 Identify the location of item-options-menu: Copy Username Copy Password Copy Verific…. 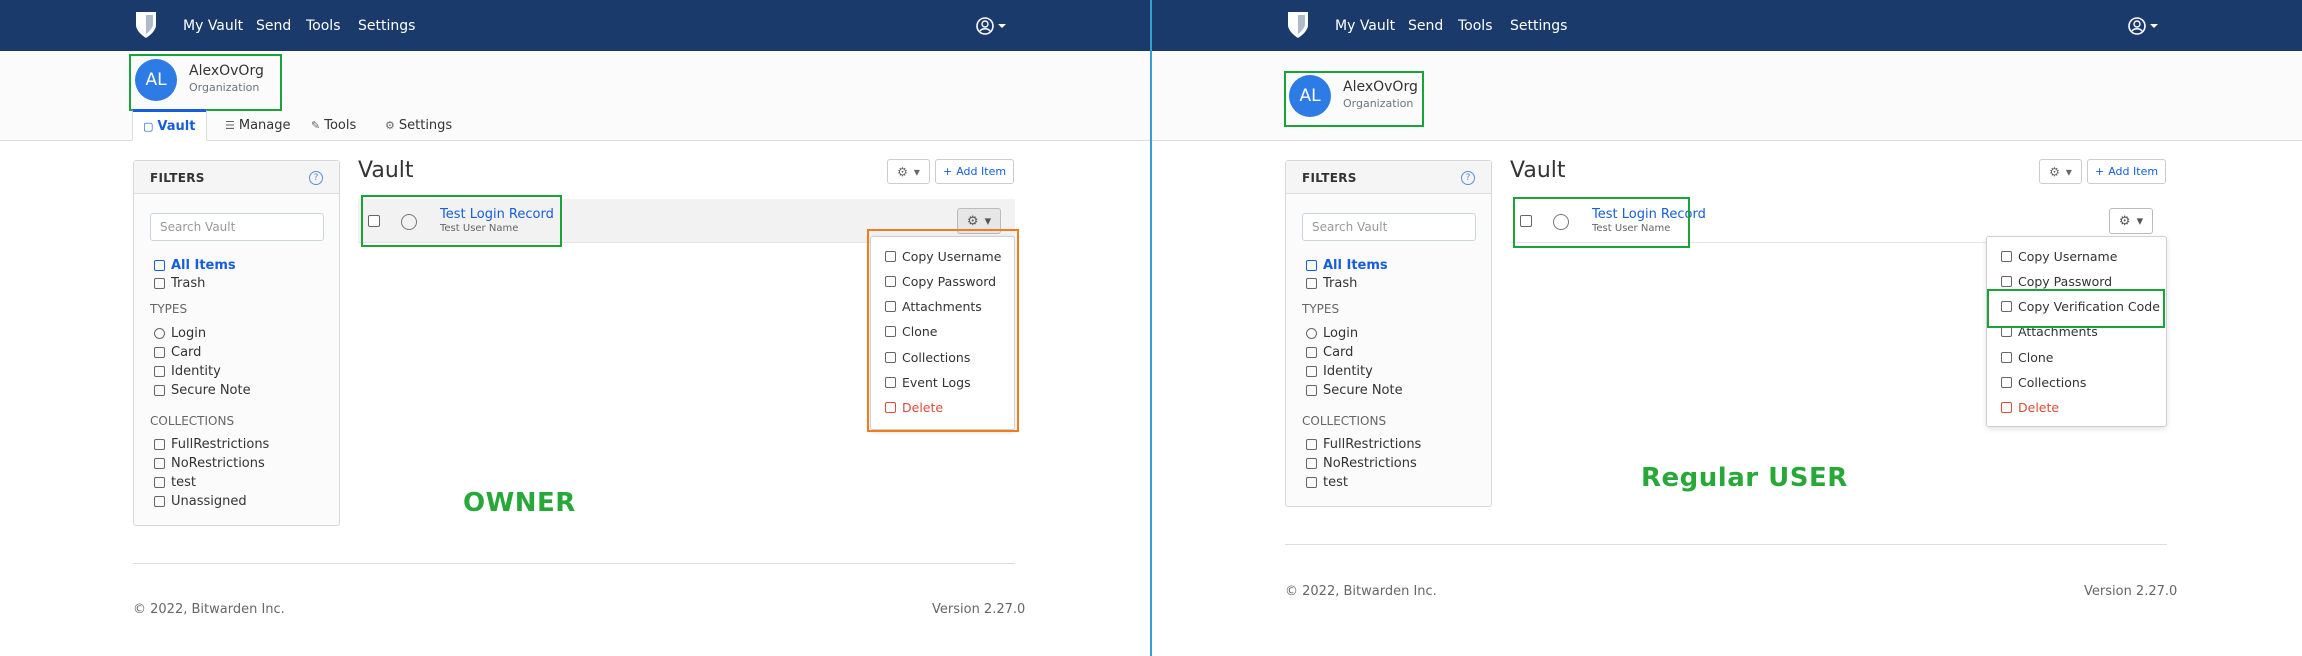
(2076, 331).